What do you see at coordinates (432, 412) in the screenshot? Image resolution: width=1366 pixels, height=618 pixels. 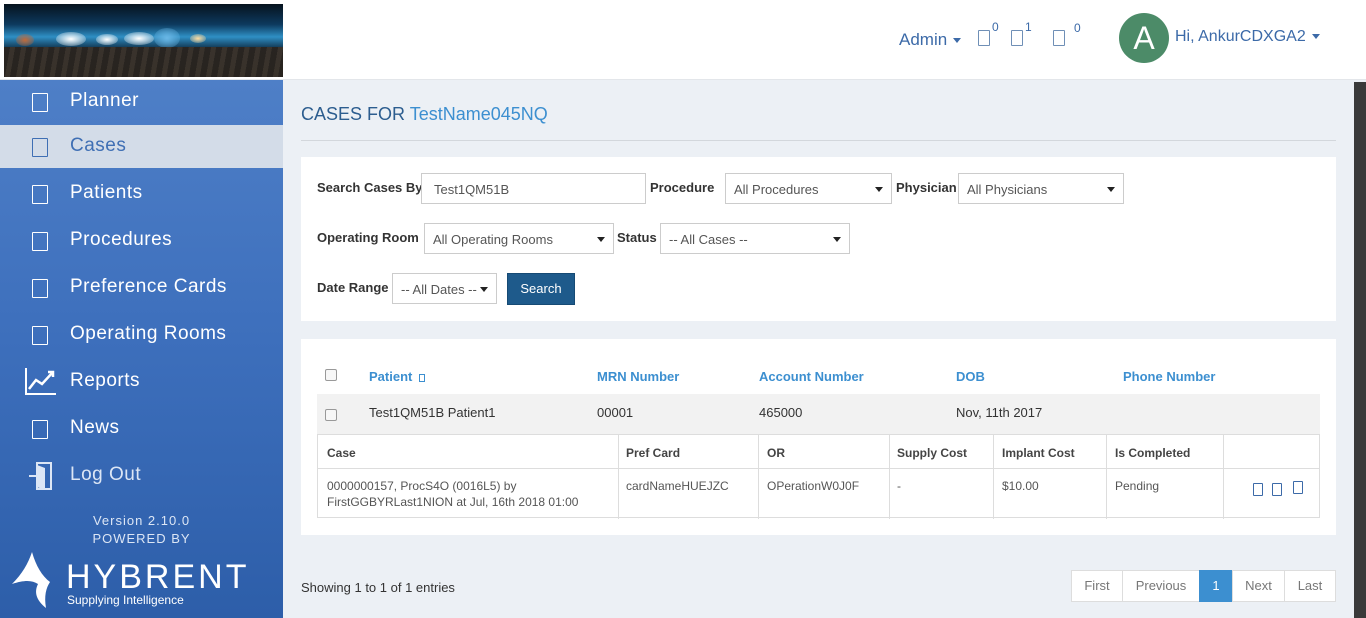 I see `patient-cell: Test1QM51B Patient1` at bounding box center [432, 412].